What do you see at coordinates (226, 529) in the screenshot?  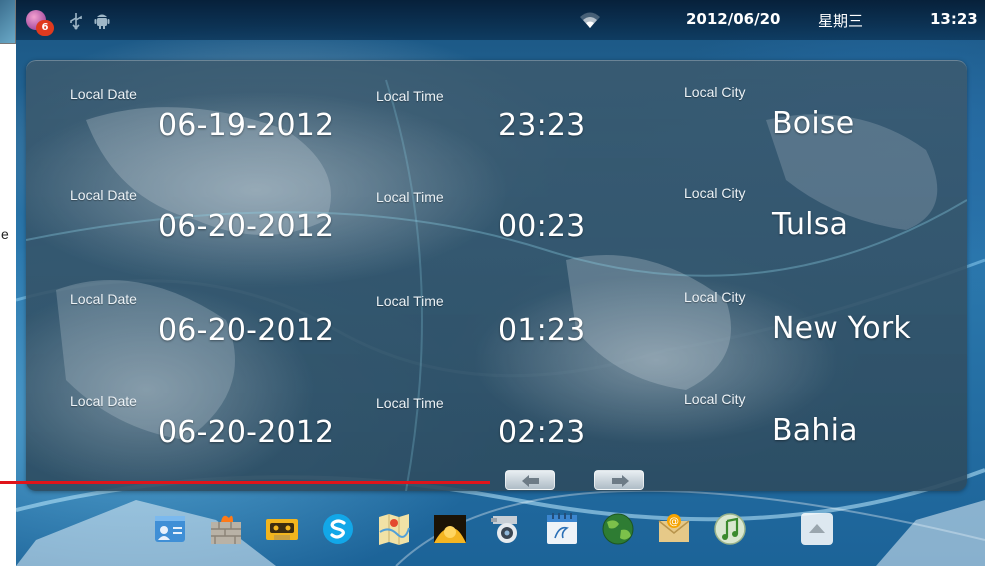 I see `firewall-icon` at bounding box center [226, 529].